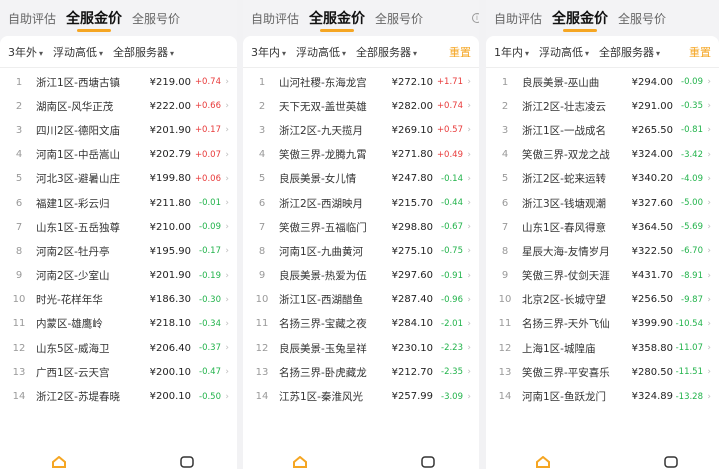 Image resolution: width=719 pixels, height=469 pixels. Describe the element at coordinates (449, 82) in the screenshot. I see `price-change: +1.71` at that location.